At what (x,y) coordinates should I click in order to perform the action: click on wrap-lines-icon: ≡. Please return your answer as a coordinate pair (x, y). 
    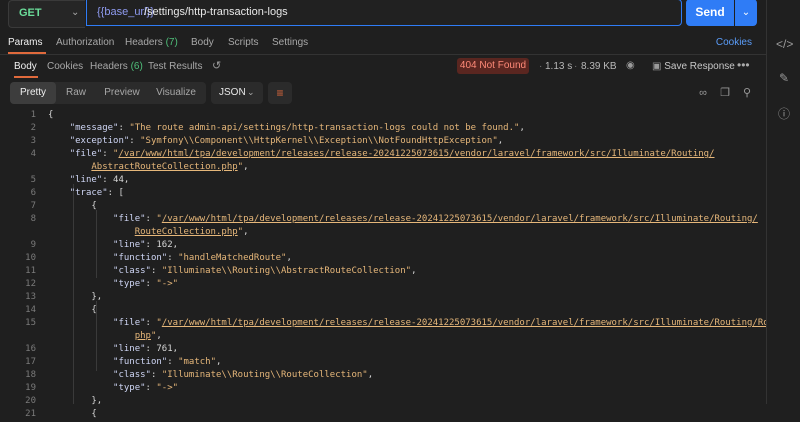
    Looking at the image, I should click on (280, 93).